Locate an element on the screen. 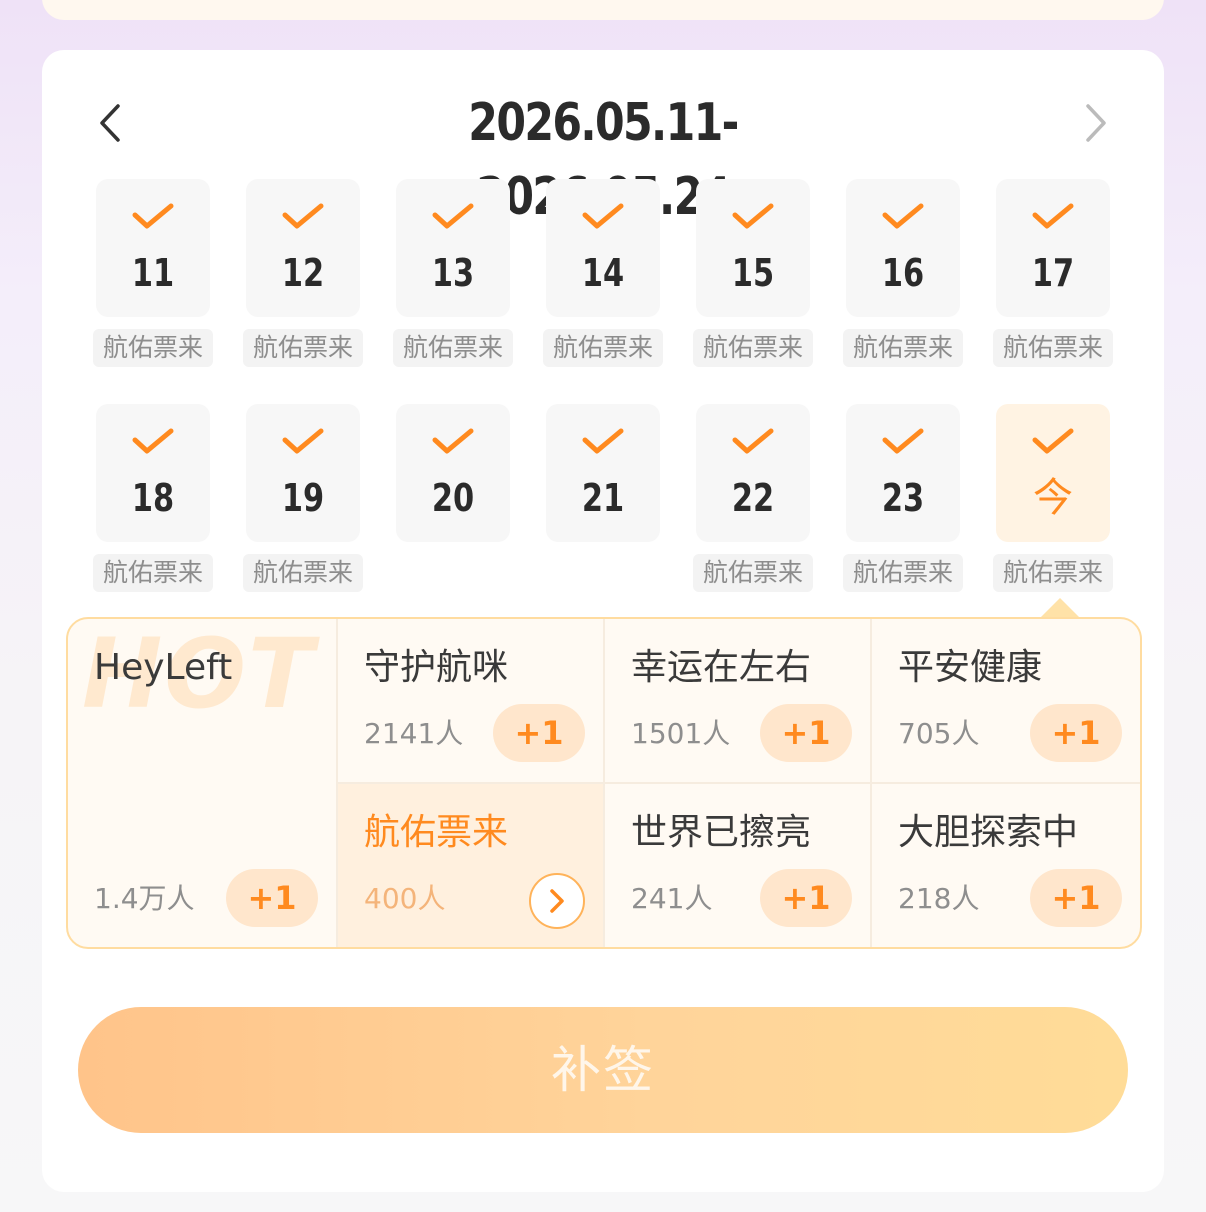 This screenshot has height=1212, width=1206. card-count: 705人 is located at coordinates (939, 733).